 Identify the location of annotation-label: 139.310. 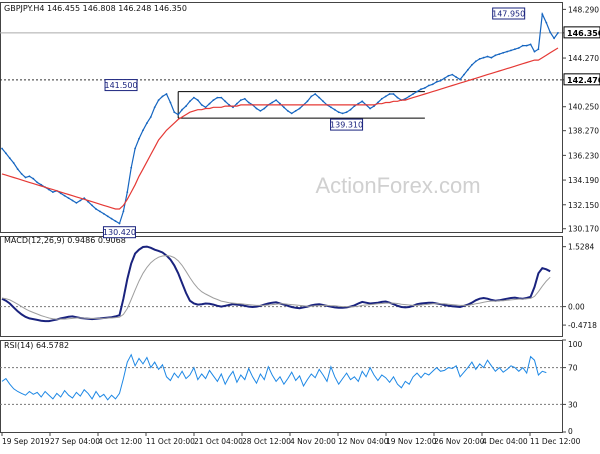
(346, 125).